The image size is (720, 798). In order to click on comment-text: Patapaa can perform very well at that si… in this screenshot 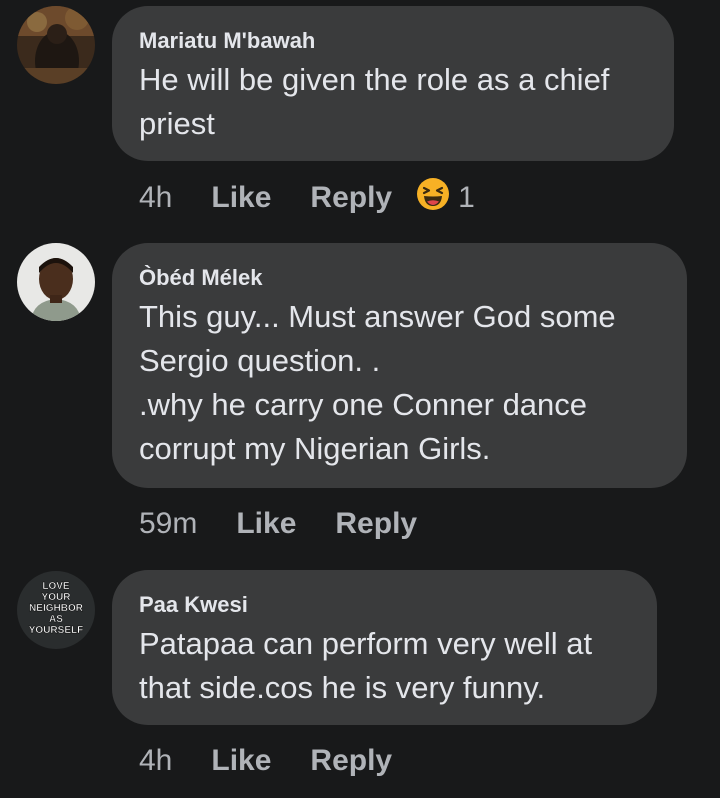, I will do `click(366, 665)`.